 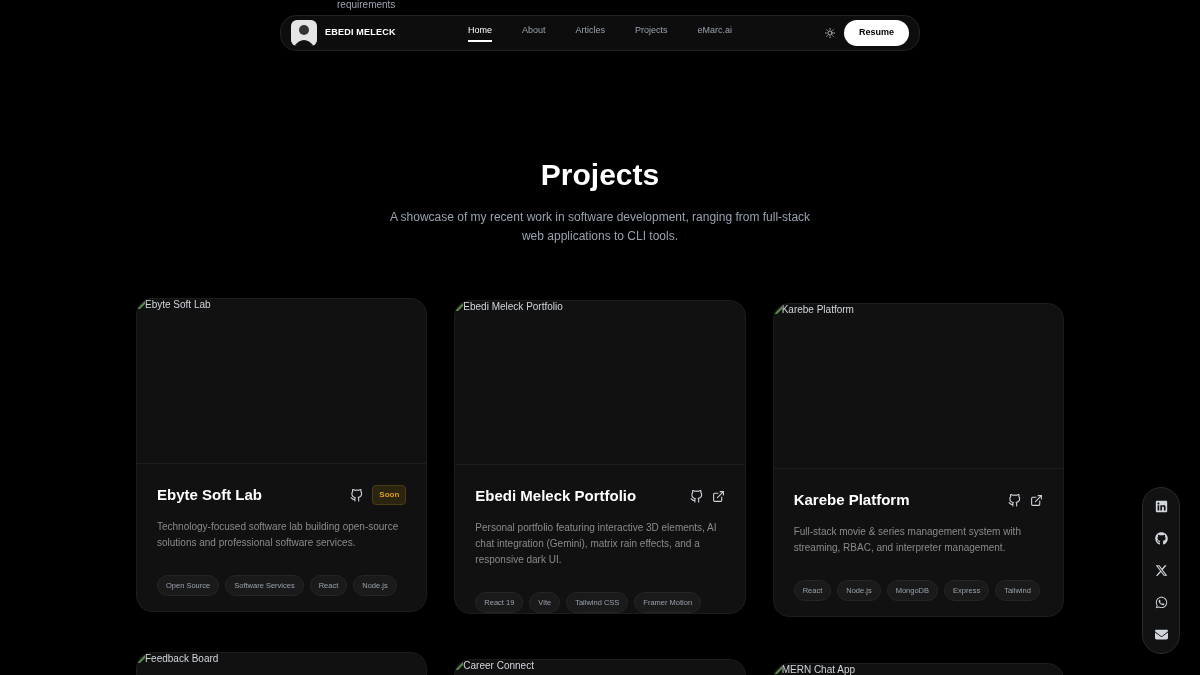 What do you see at coordinates (1161, 570) in the screenshot?
I see `x-icon` at bounding box center [1161, 570].